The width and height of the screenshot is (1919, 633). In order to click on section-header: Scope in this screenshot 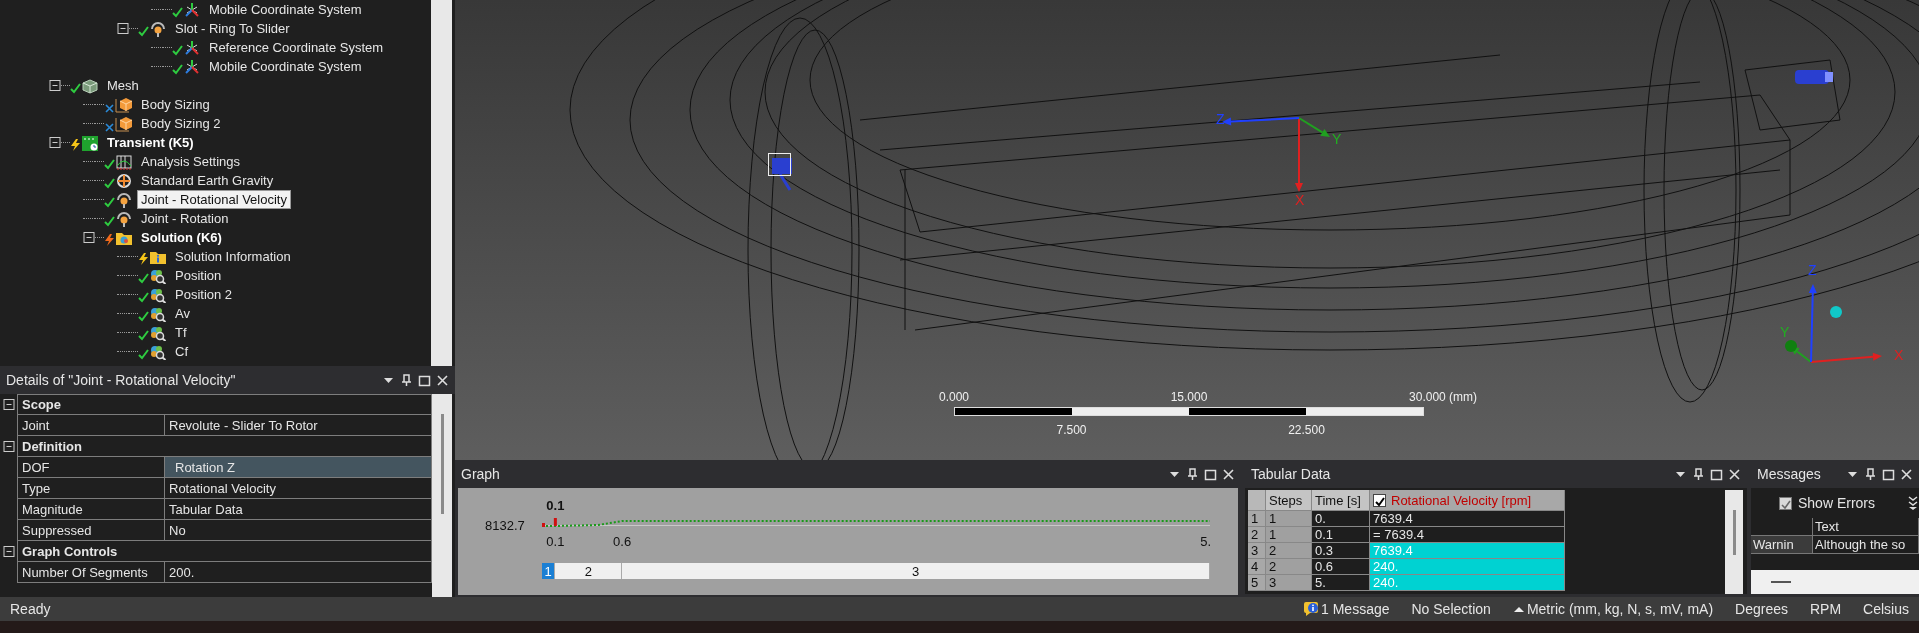, I will do `click(224, 404)`.